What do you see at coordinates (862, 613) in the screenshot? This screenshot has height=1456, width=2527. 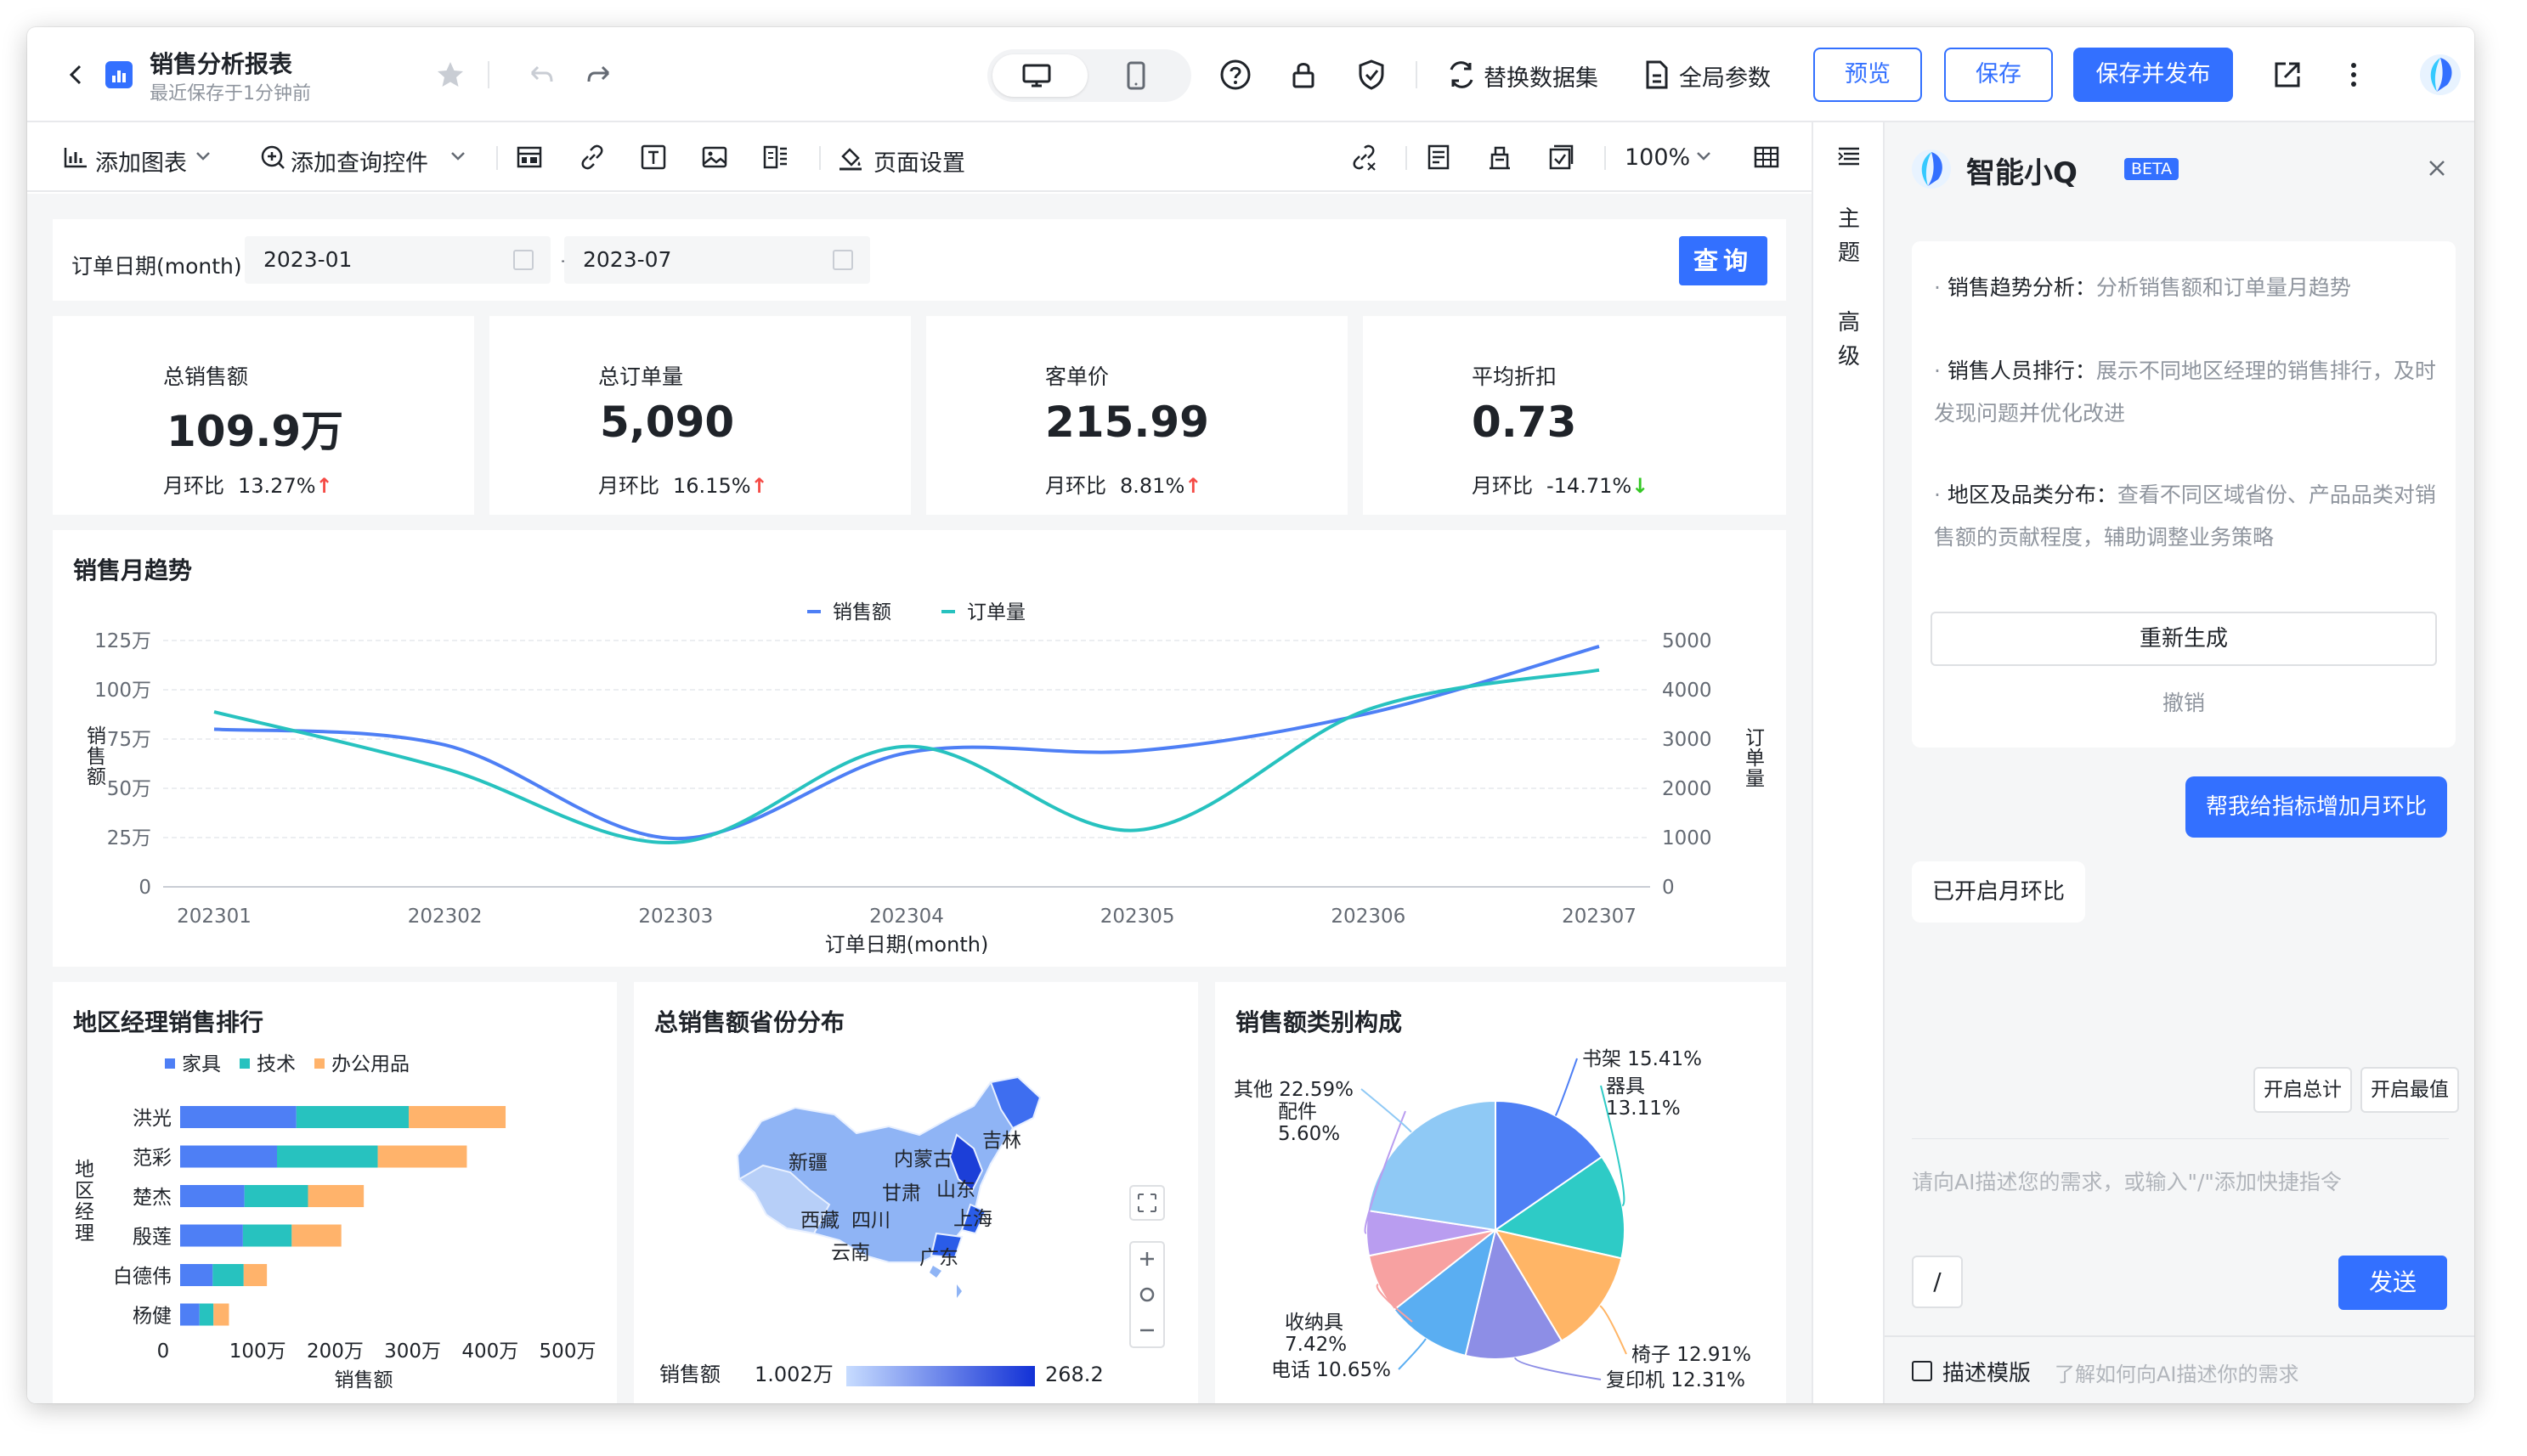 I see `legend-label: 销售额` at bounding box center [862, 613].